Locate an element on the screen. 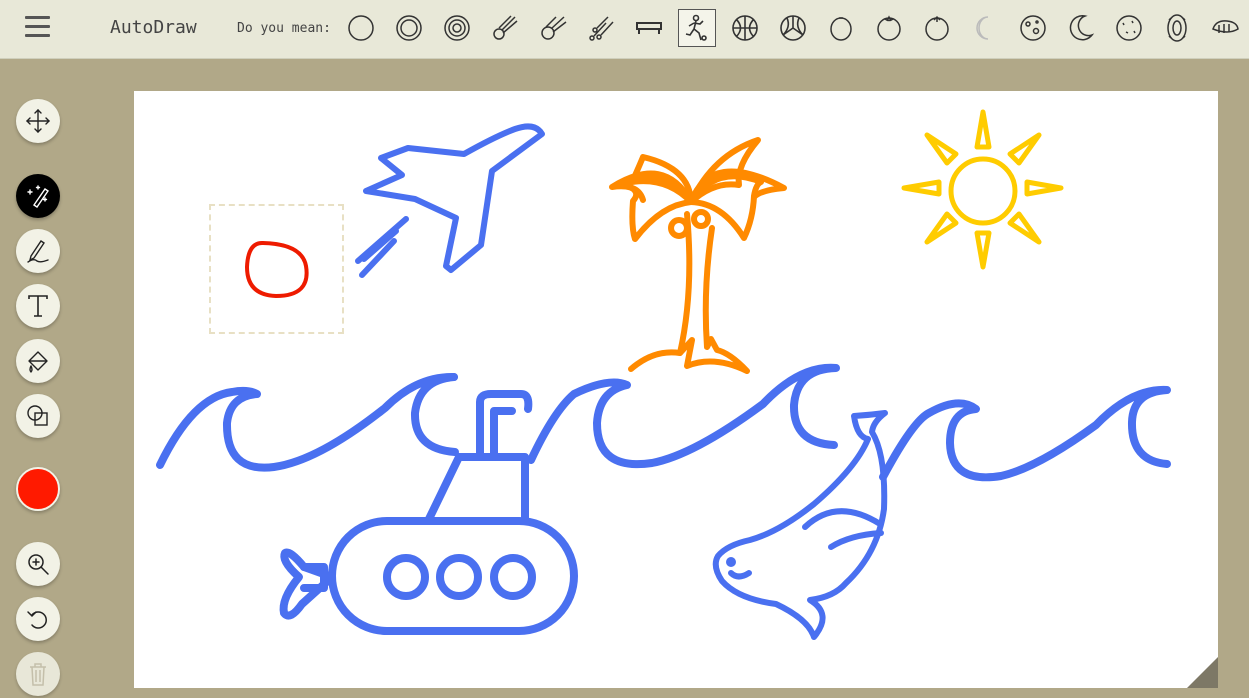 This screenshot has width=1249, height=698. suggestion-target is located at coordinates (457, 28).